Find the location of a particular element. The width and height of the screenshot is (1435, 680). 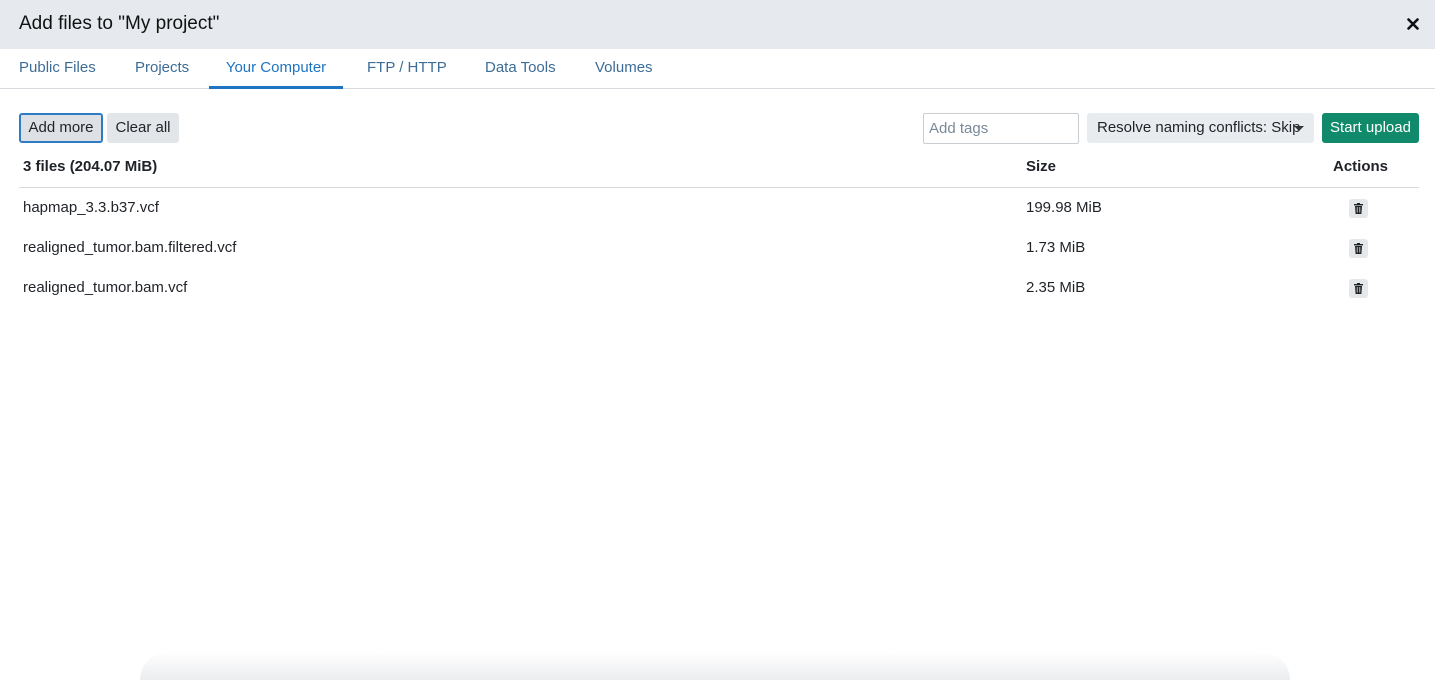

start-upload-button: Start upload is located at coordinates (1370, 128).